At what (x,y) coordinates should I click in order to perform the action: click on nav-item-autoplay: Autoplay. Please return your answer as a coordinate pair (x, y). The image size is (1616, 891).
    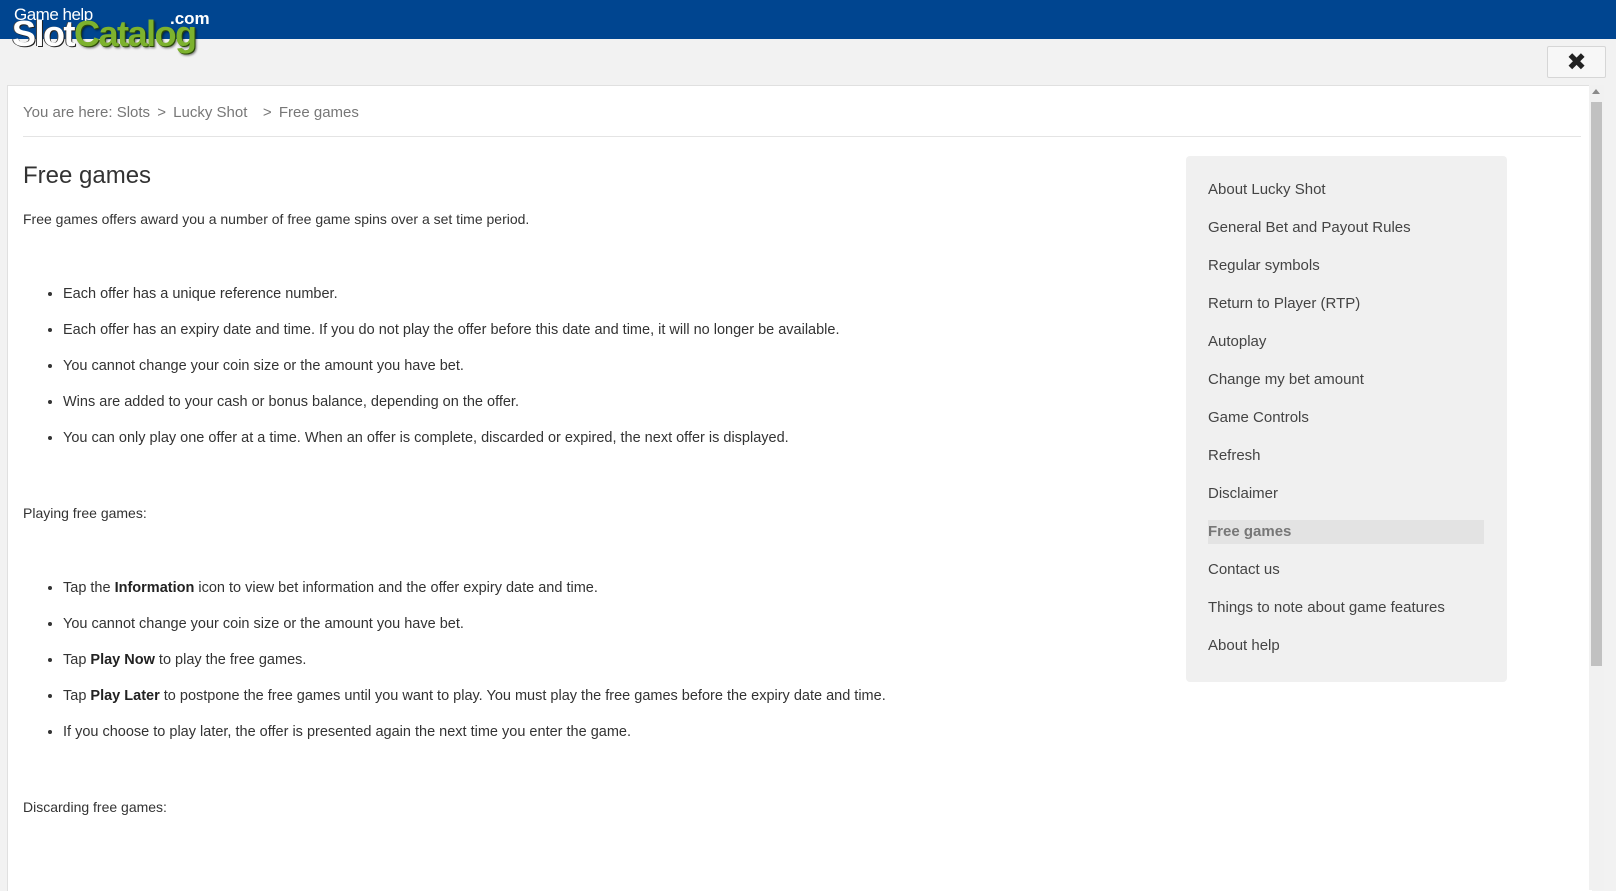
    Looking at the image, I should click on (1346, 342).